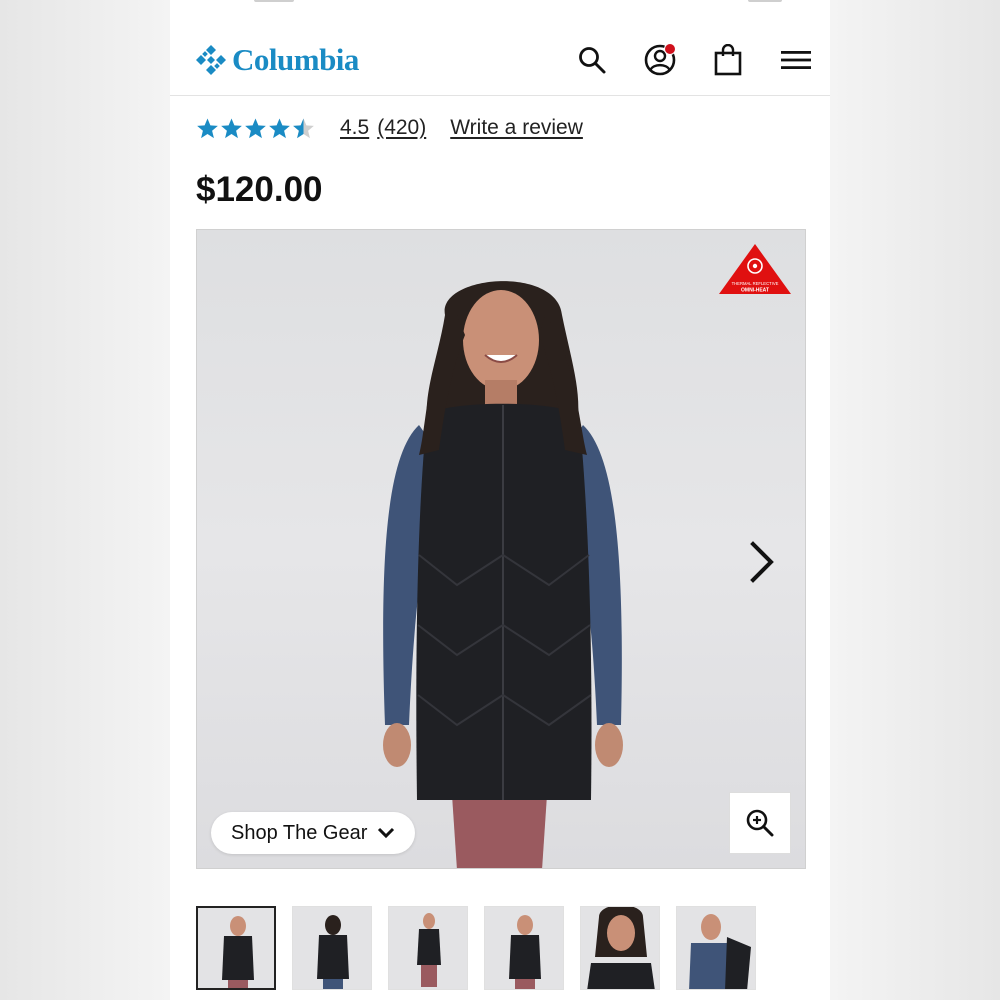  I want to click on chevron-down-icon, so click(386, 833).